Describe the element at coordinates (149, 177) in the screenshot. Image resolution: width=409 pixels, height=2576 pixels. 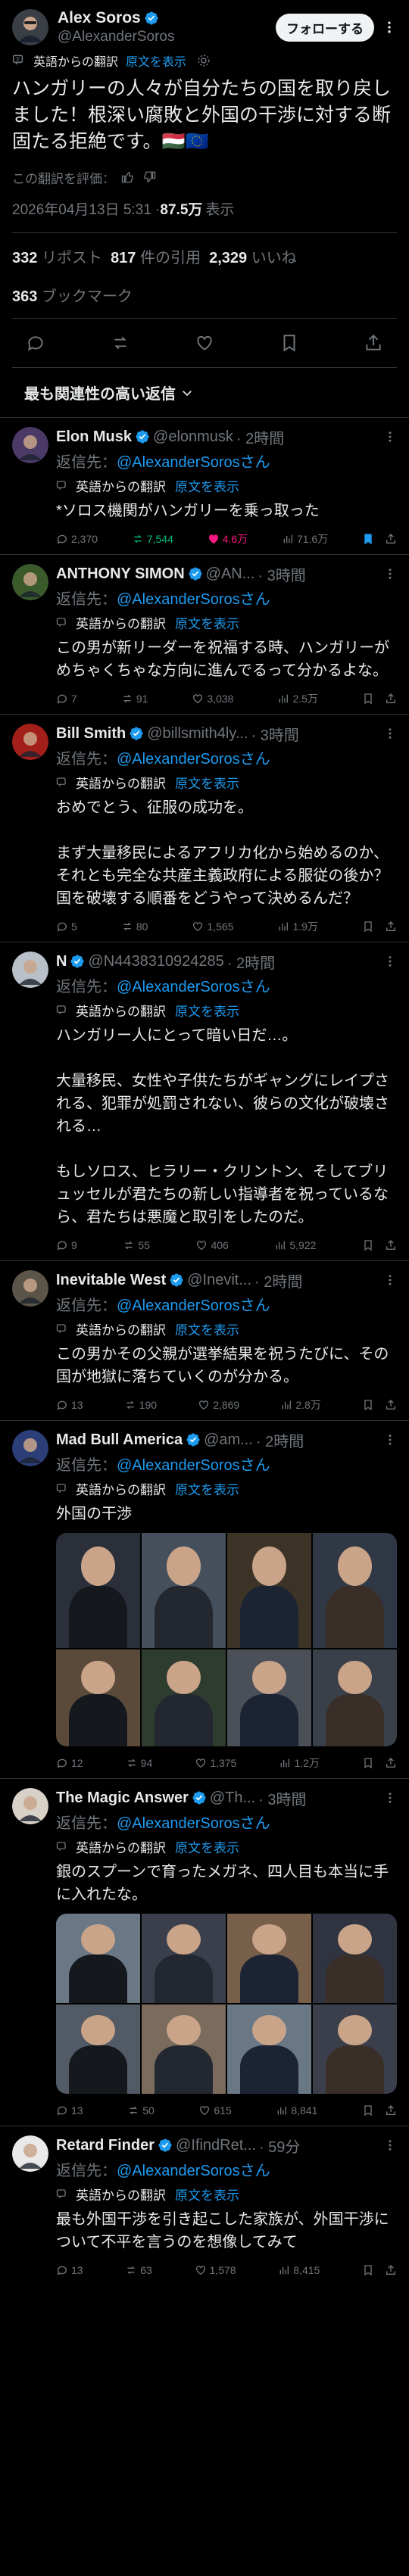
I see `thumbs-down-icon` at that location.